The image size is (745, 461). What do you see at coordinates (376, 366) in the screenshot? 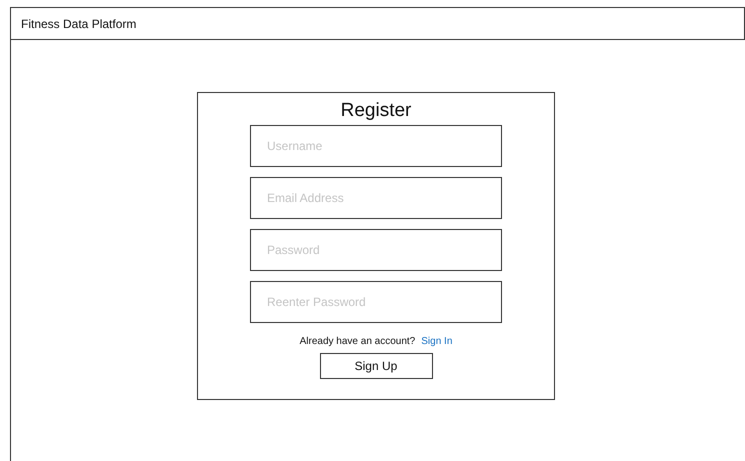
I see `sign-up-button: Sign Up` at bounding box center [376, 366].